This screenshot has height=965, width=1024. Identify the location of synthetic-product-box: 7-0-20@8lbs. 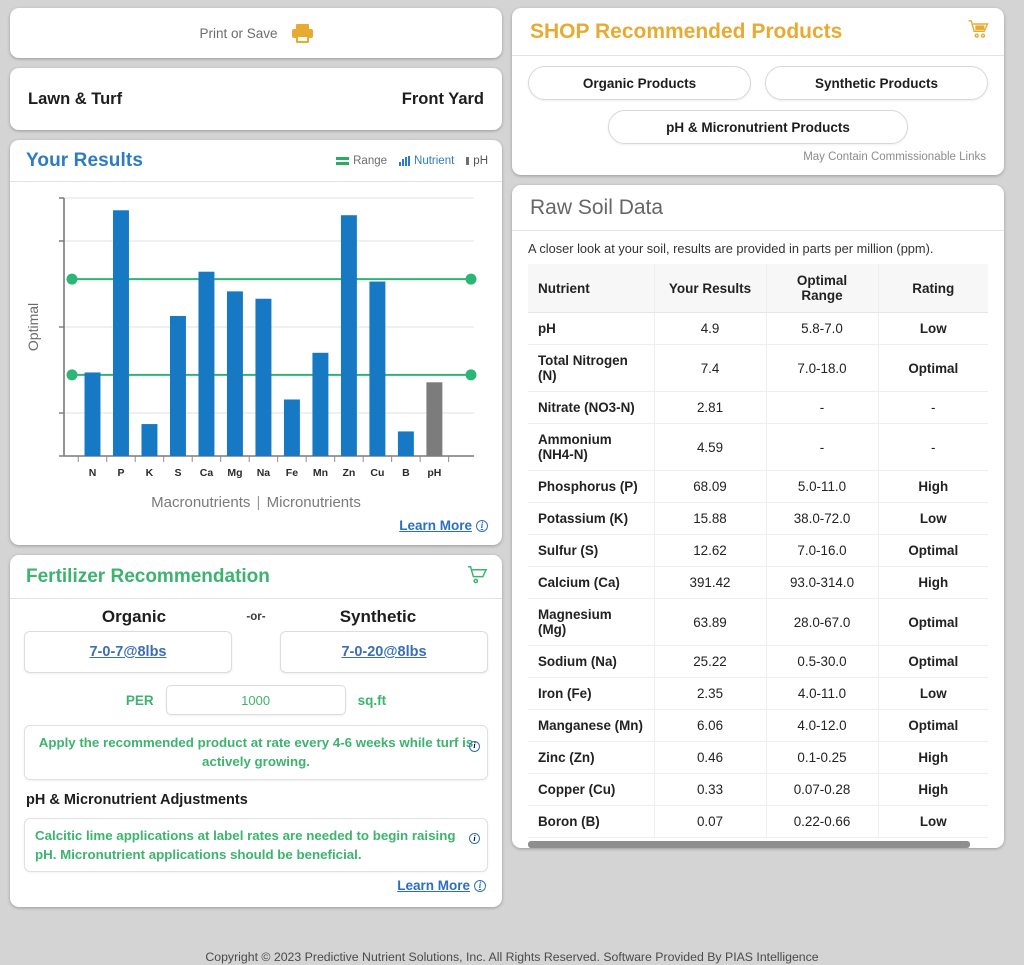
(384, 652).